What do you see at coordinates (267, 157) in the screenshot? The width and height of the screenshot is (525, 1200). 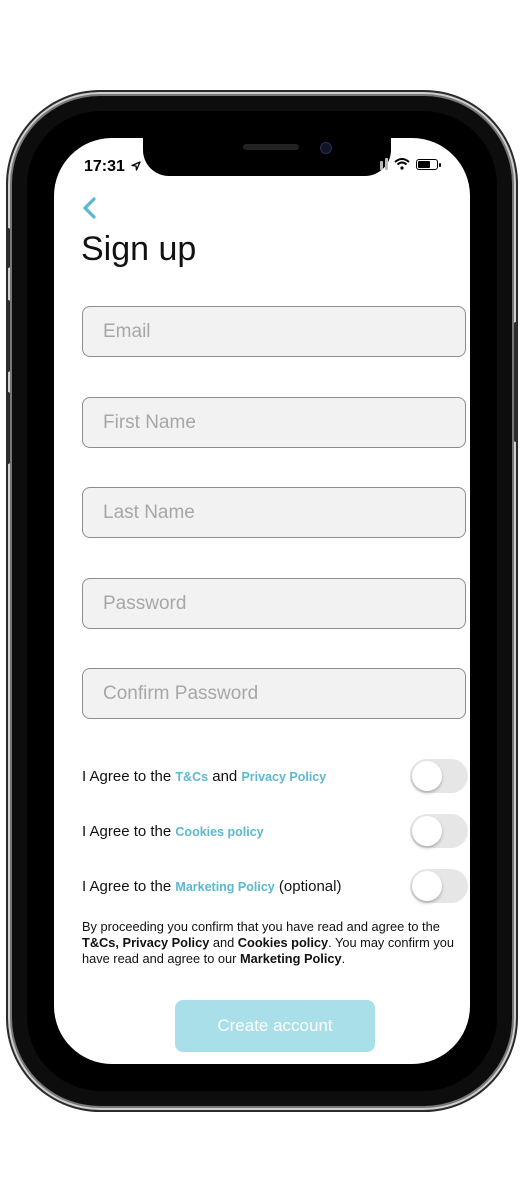 I see `notch` at bounding box center [267, 157].